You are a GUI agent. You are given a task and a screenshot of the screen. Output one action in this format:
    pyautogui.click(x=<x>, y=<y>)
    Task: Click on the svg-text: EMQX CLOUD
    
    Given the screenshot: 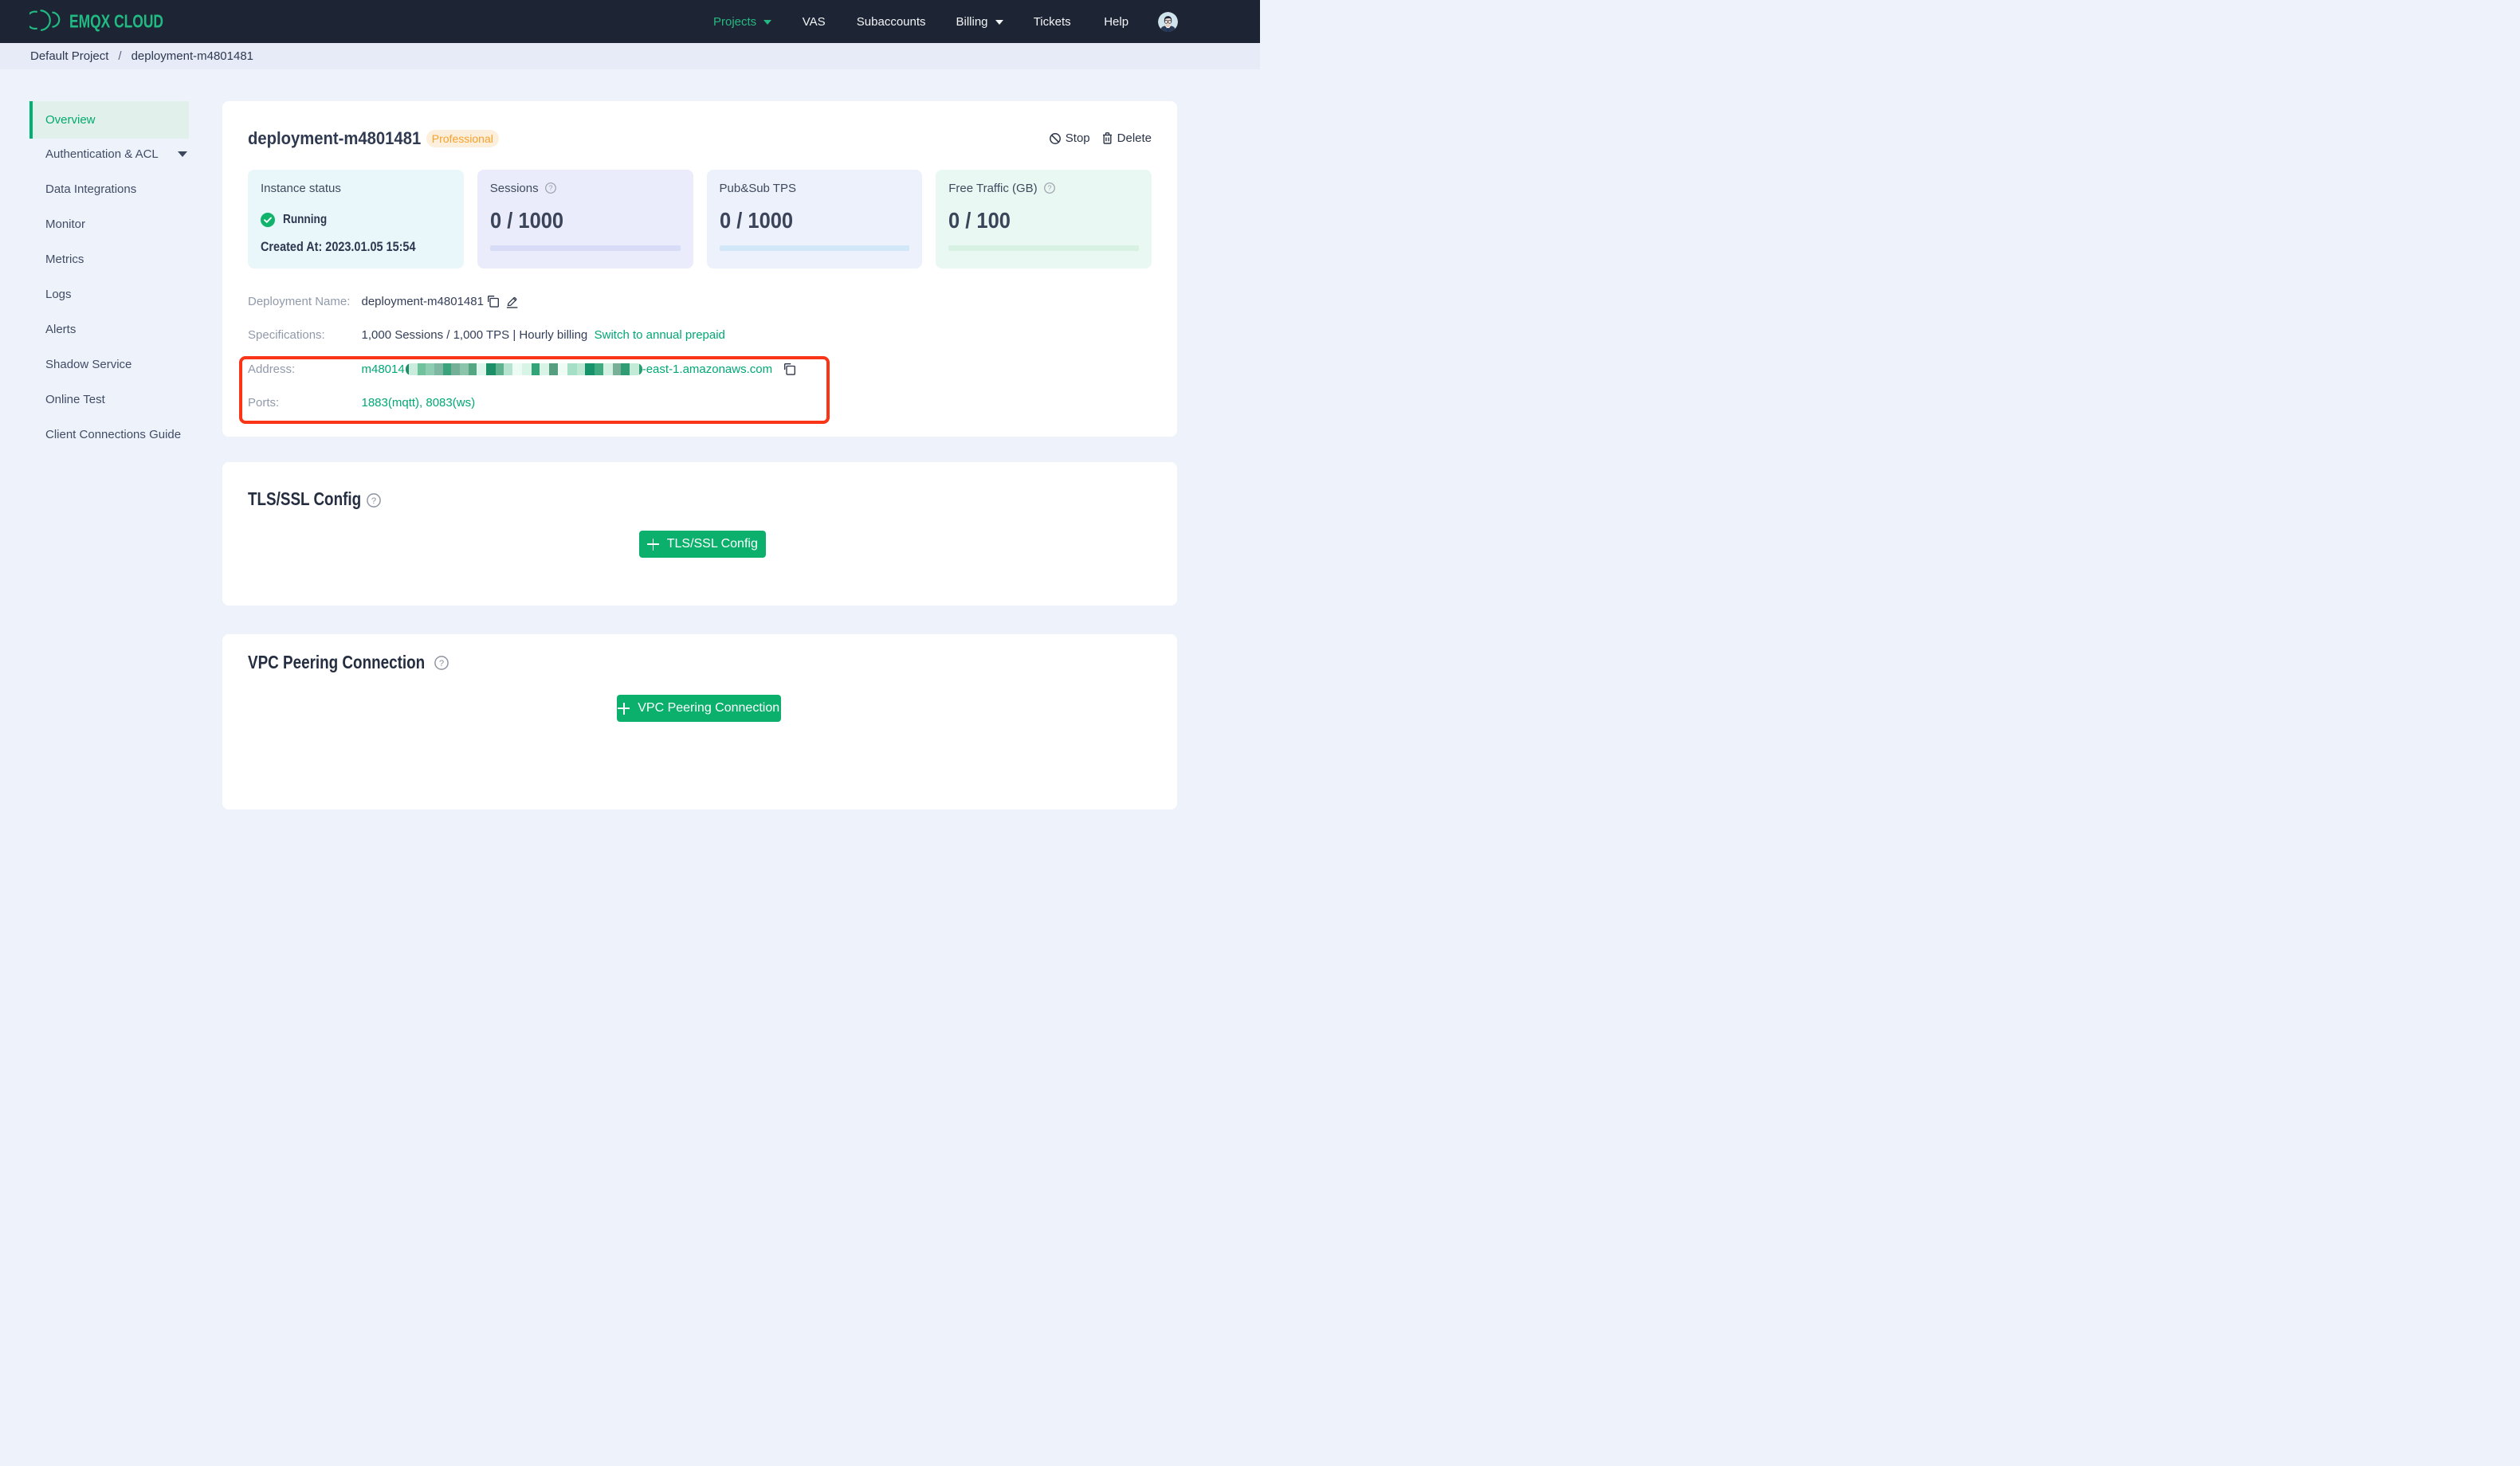 What is the action you would take?
    pyautogui.click(x=116, y=21)
    